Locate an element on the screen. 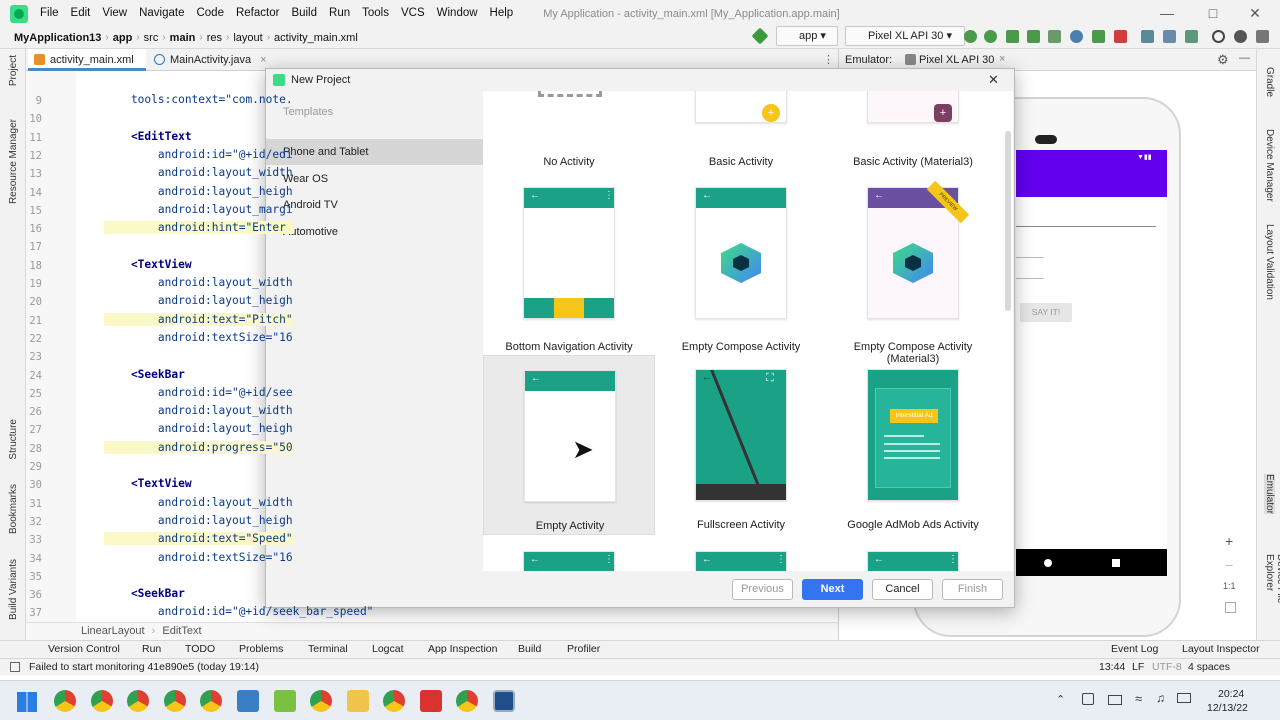  menu-code: Code is located at coordinates (210, 13).